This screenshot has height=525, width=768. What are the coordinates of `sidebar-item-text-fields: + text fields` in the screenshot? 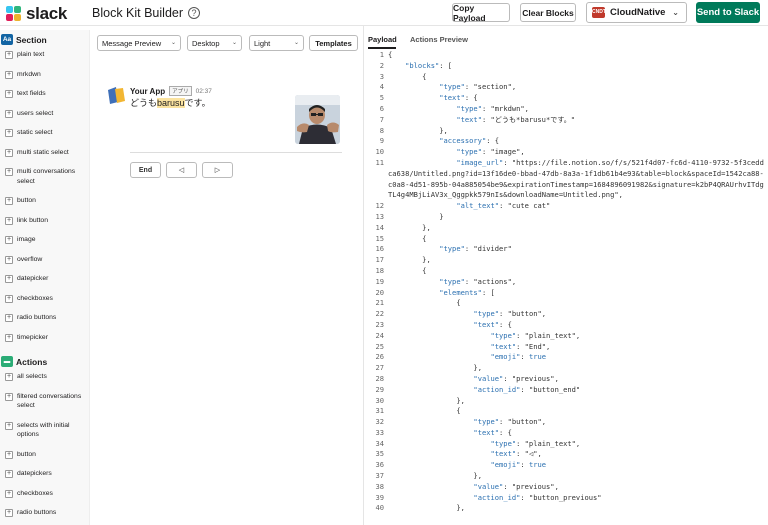 It's located at (44, 94).